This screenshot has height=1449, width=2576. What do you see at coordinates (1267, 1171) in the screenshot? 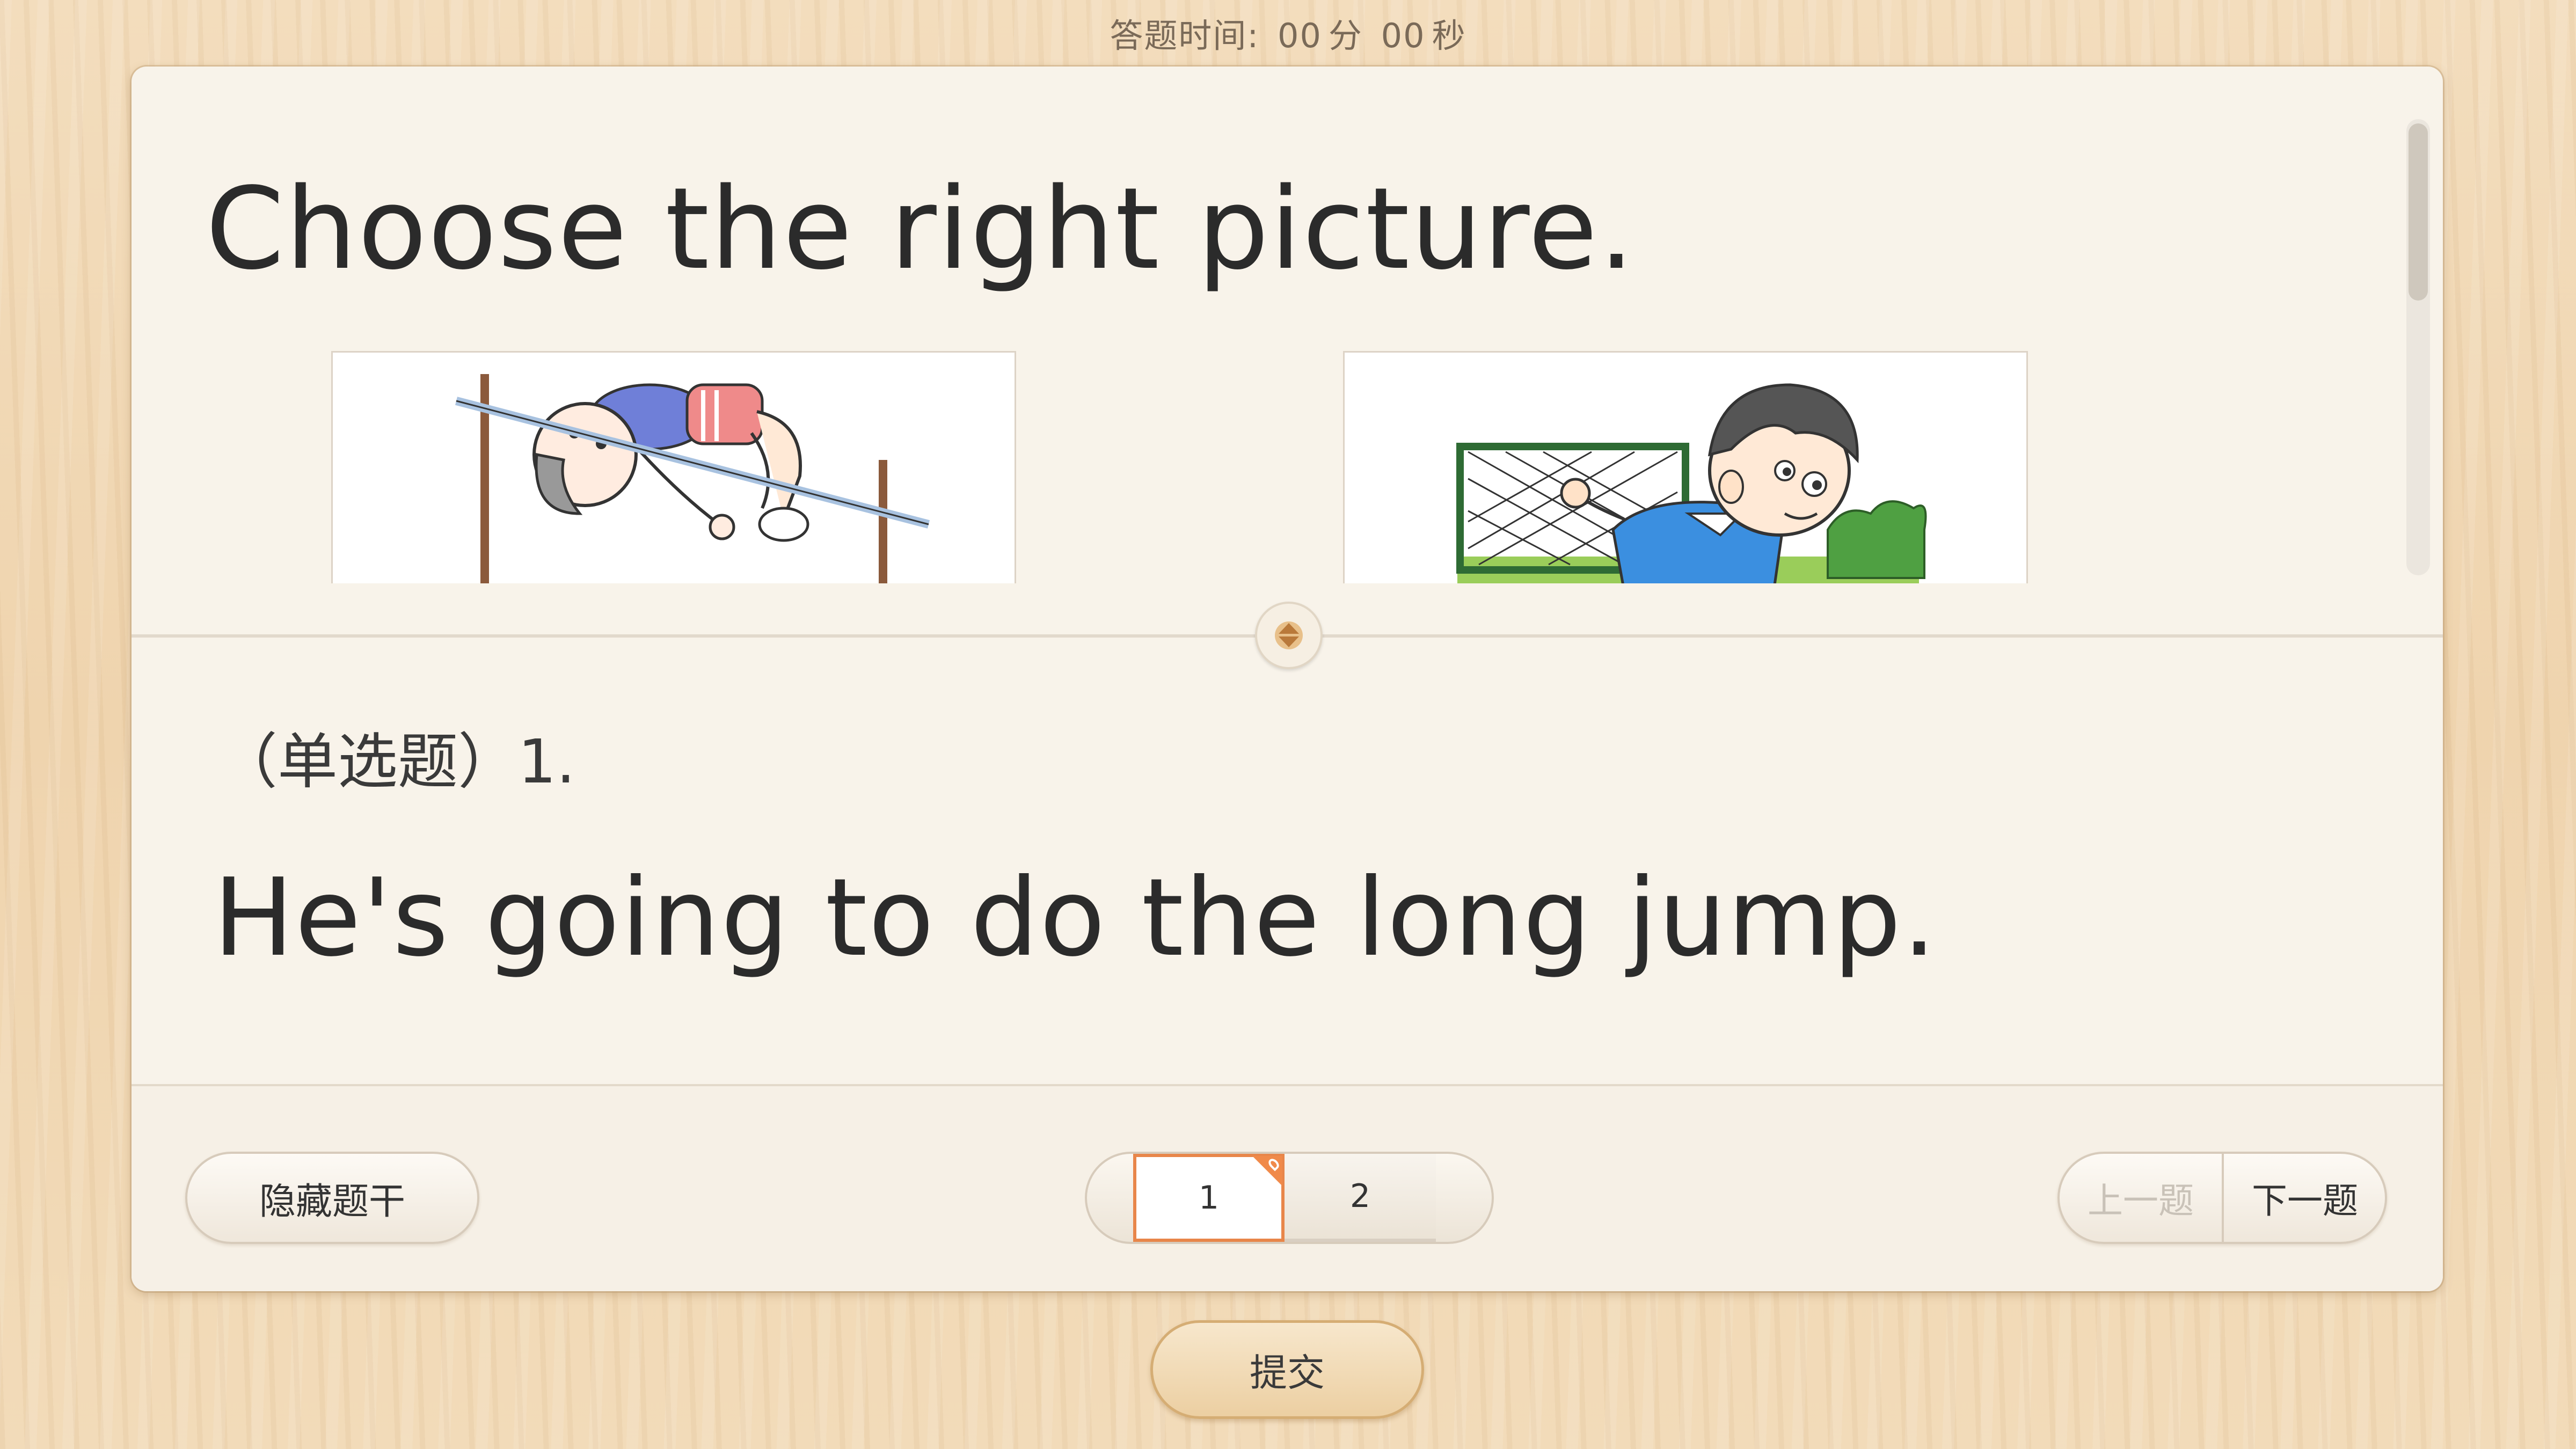
I see `marked-corner-icon` at bounding box center [1267, 1171].